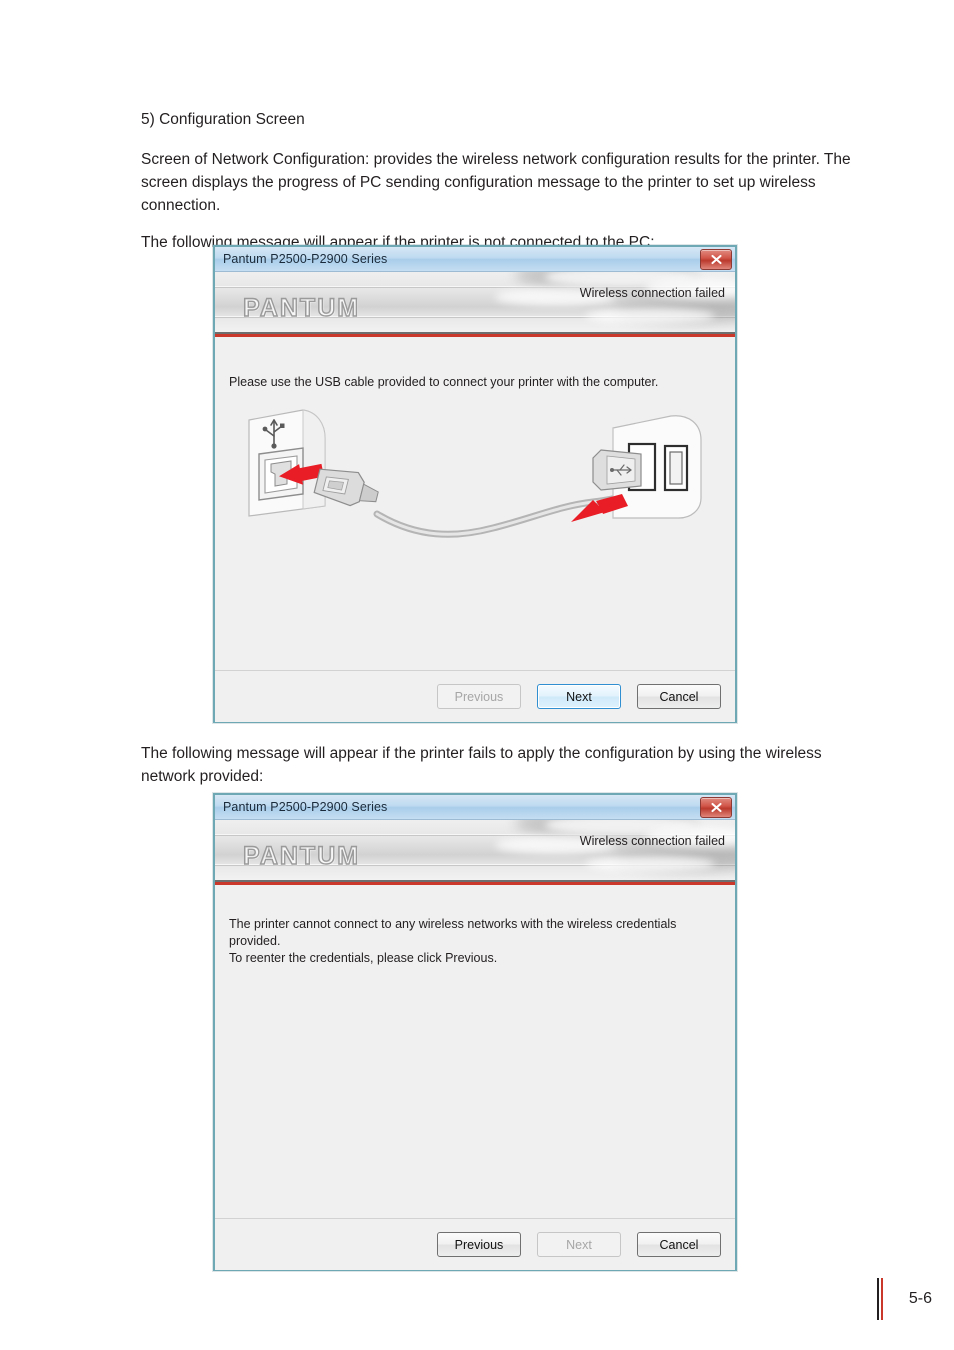  Describe the element at coordinates (475, 302) in the screenshot. I see `dialog-one-banner: PANTUM Wireless connection failed` at that location.